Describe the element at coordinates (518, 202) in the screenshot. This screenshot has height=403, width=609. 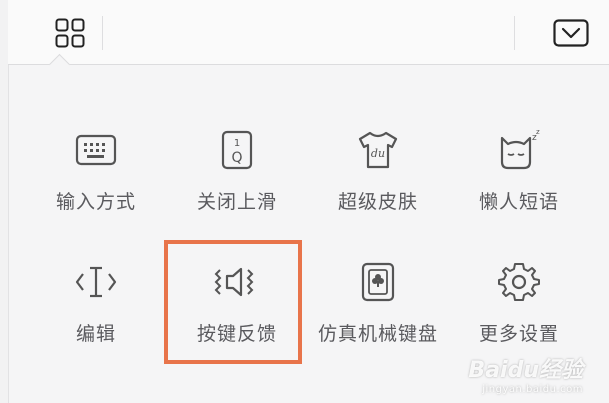
I see `menu-item-label: 懒人短语` at that location.